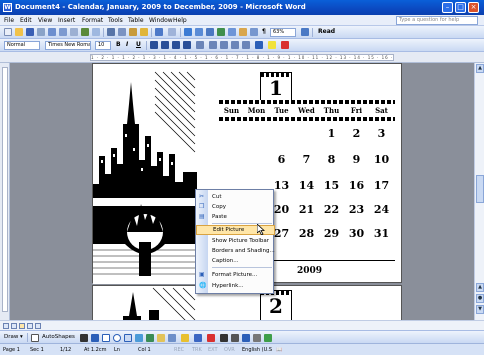 The height and width of the screenshot is (355, 484). I want to click on help-search-input: Type a question for help, so click(437, 20).